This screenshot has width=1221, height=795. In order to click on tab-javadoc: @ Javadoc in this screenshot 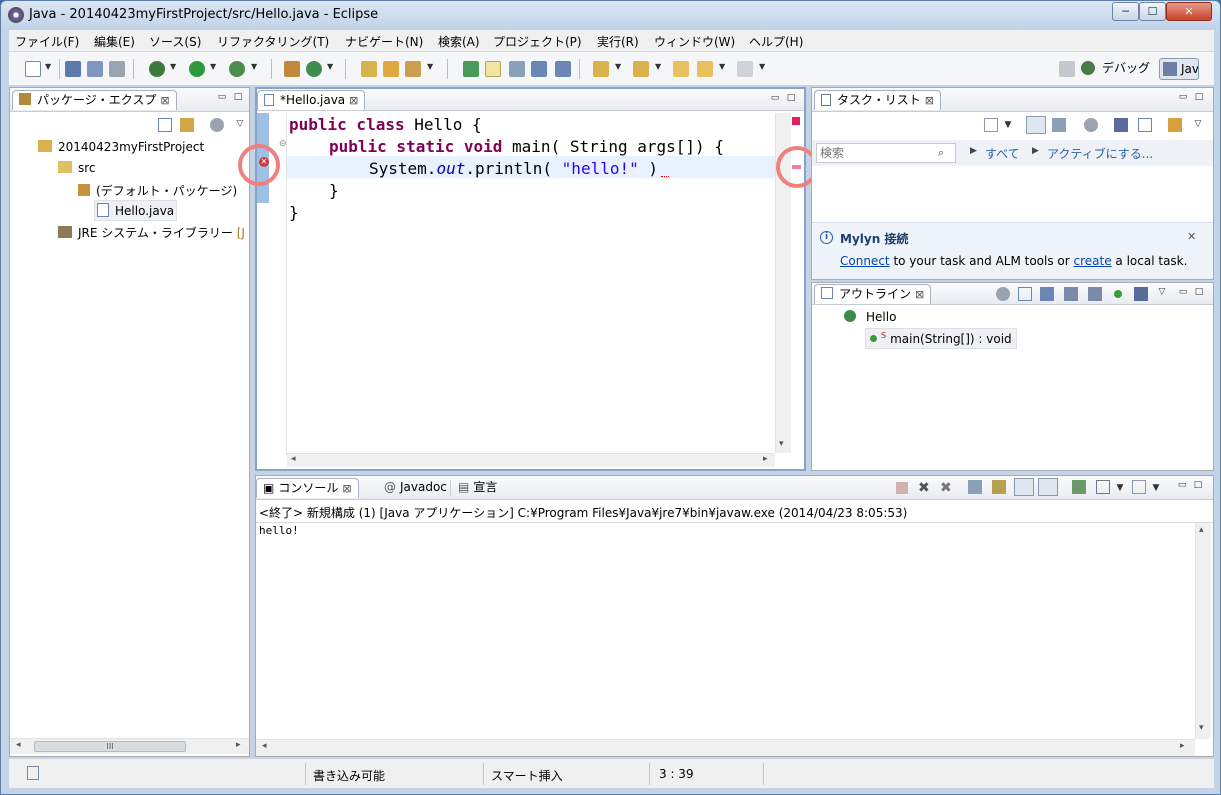, I will do `click(415, 488)`.